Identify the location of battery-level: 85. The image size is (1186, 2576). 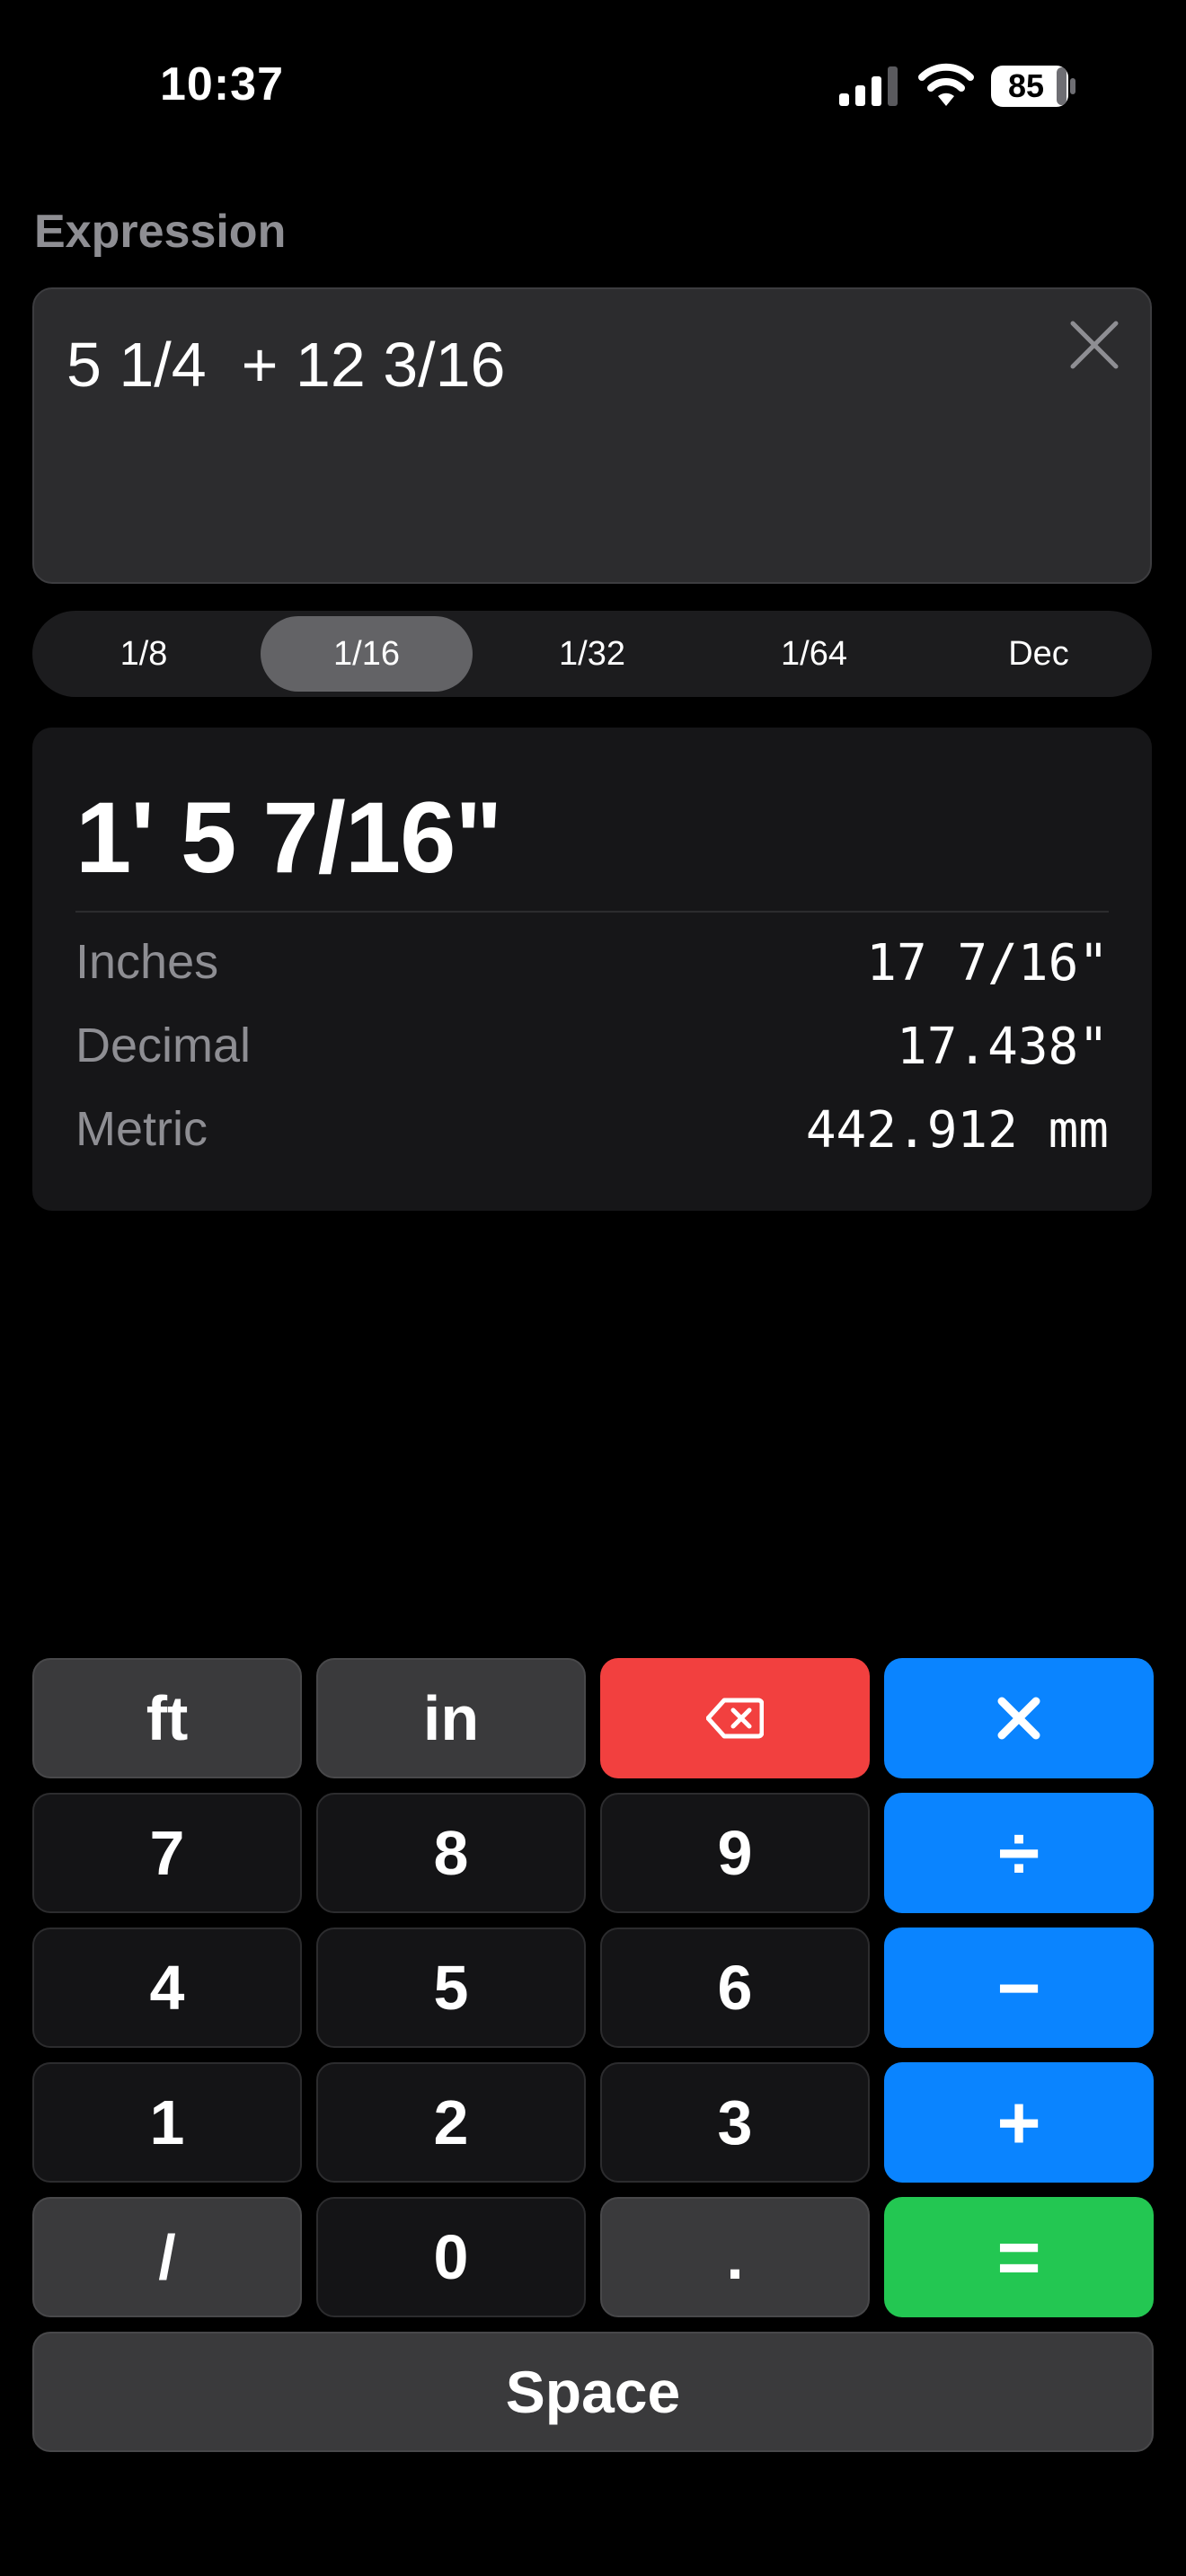
(1026, 85).